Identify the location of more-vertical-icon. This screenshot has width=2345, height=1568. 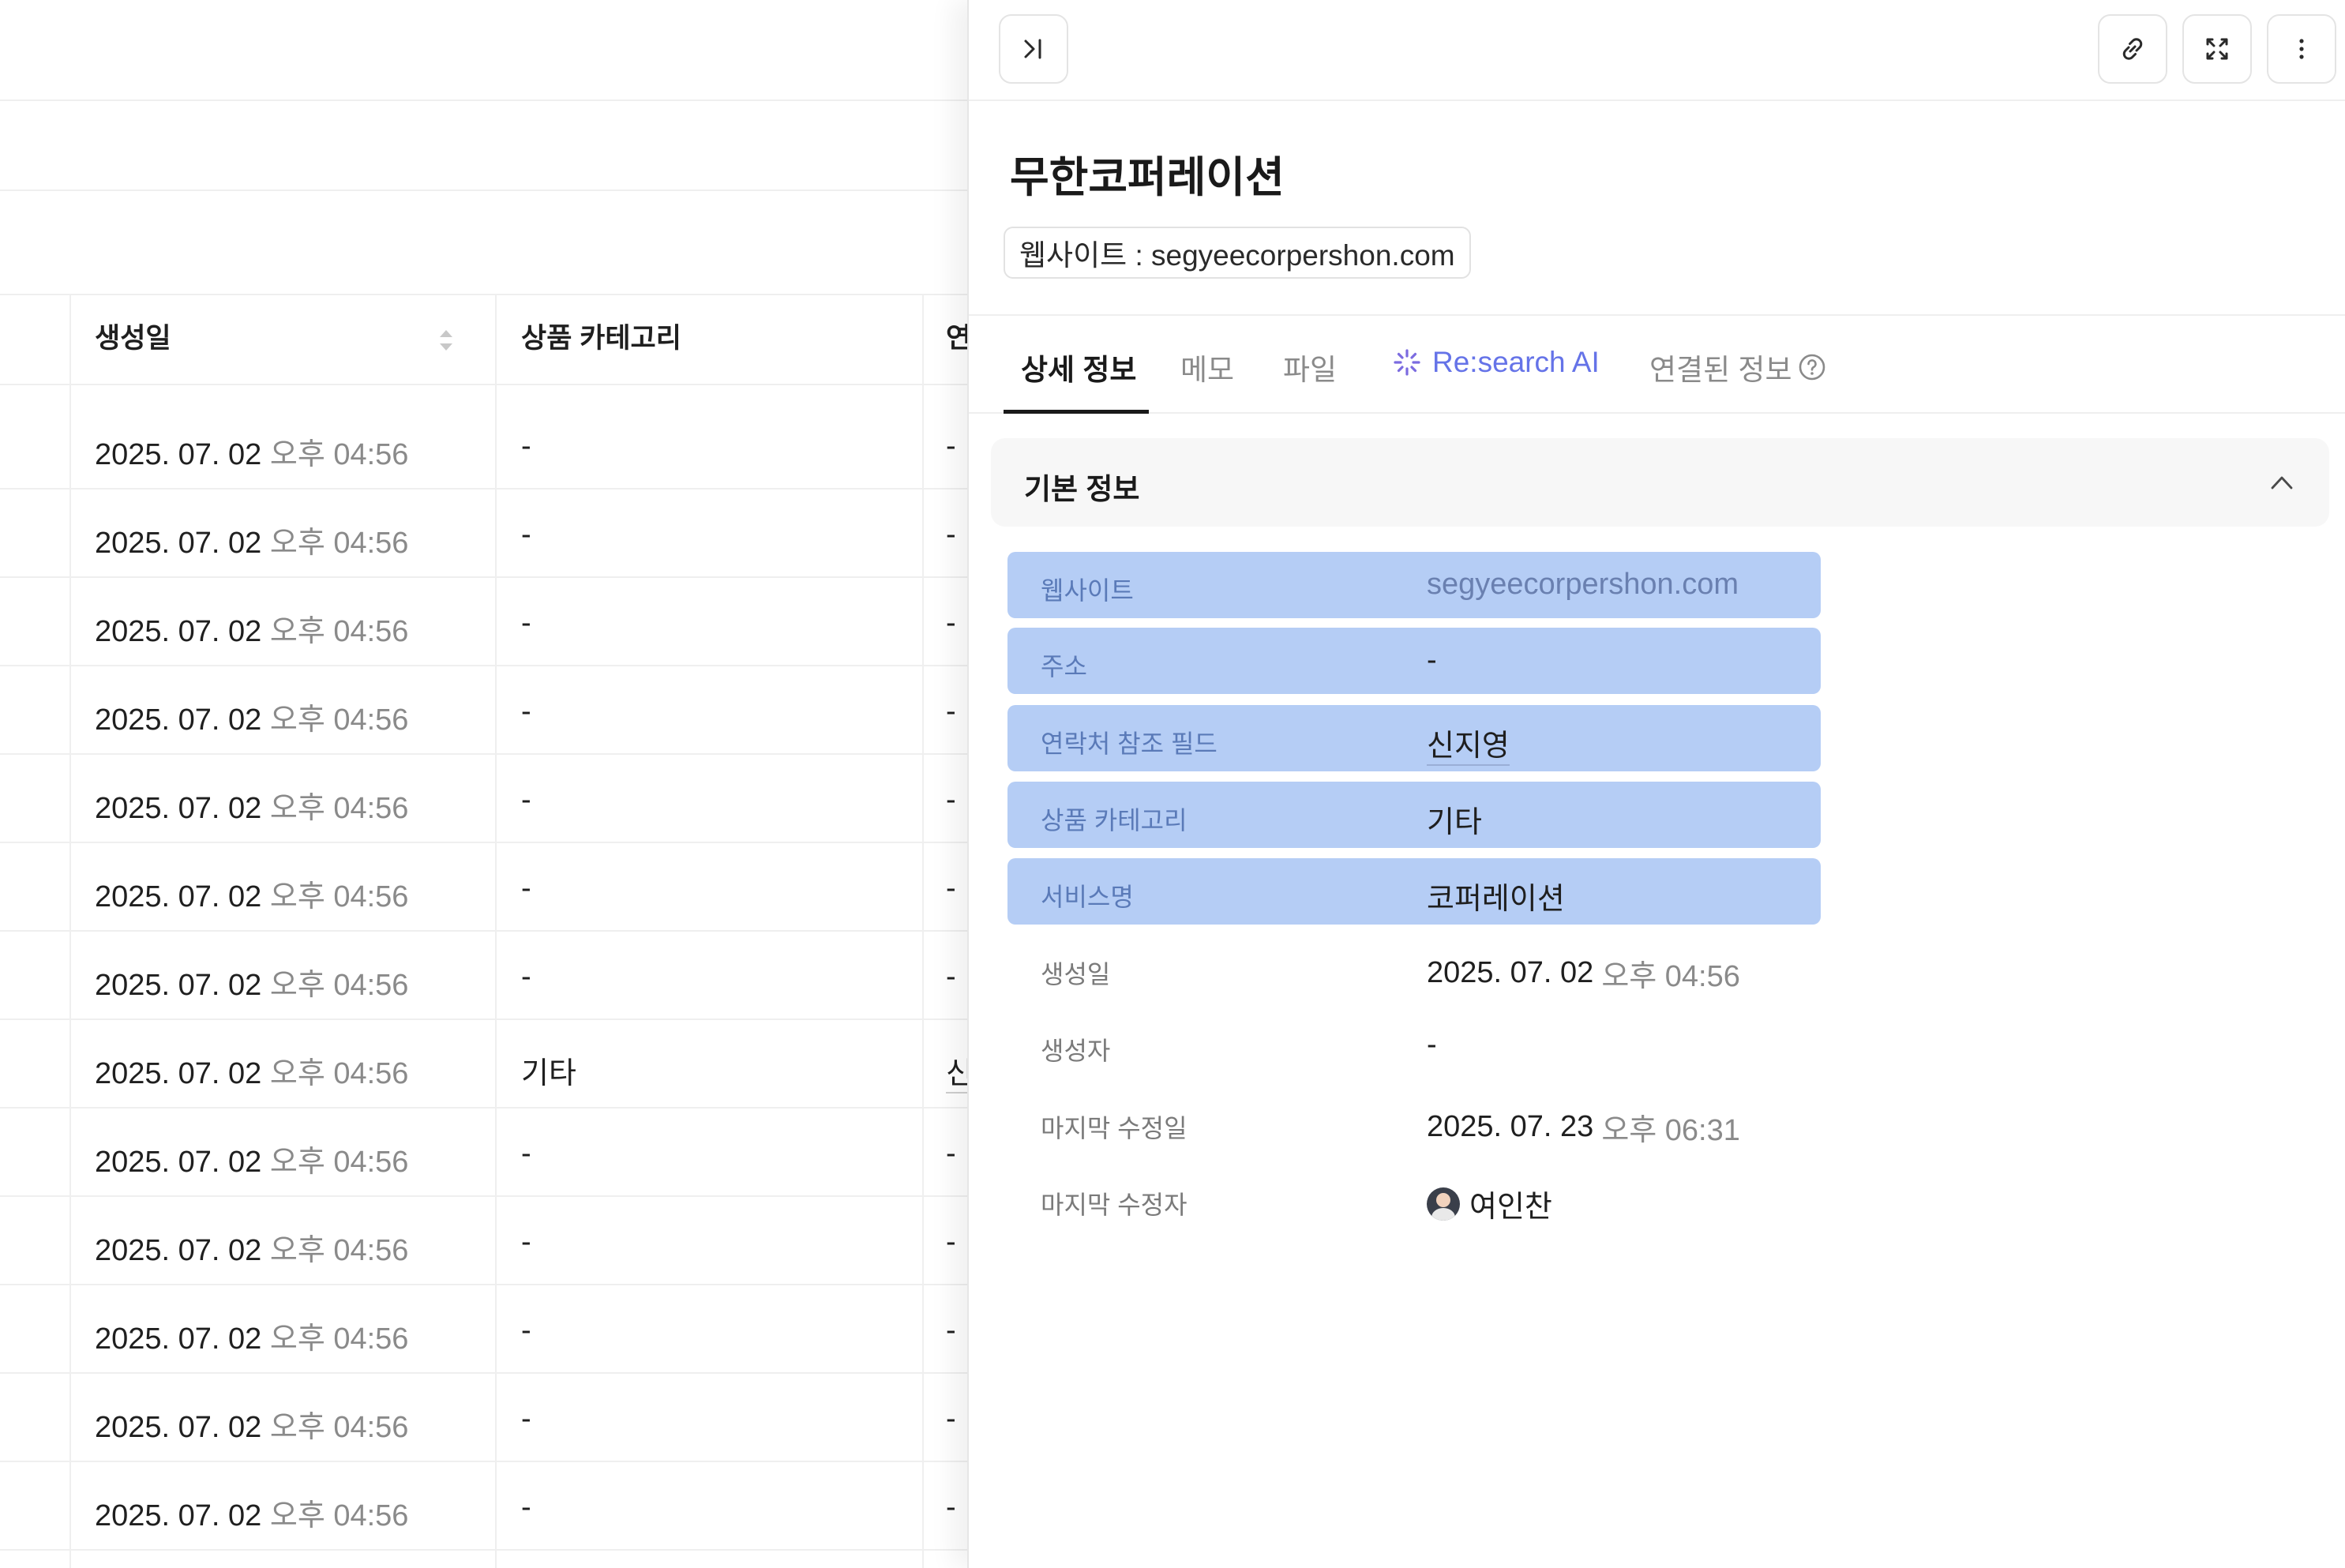
(2301, 49).